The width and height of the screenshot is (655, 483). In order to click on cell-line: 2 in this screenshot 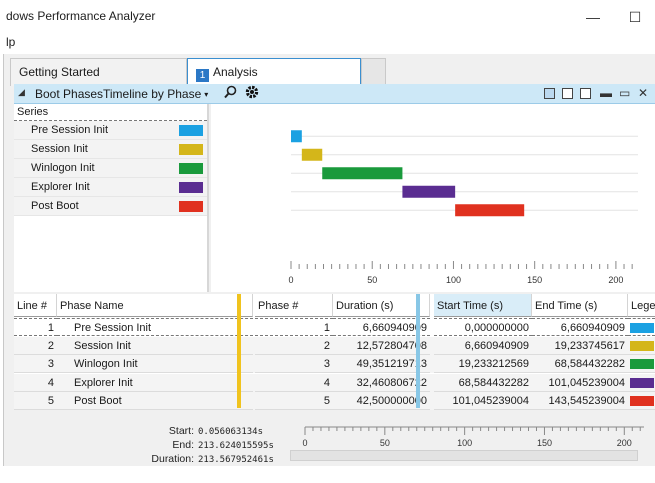, I will do `click(35, 346)`.